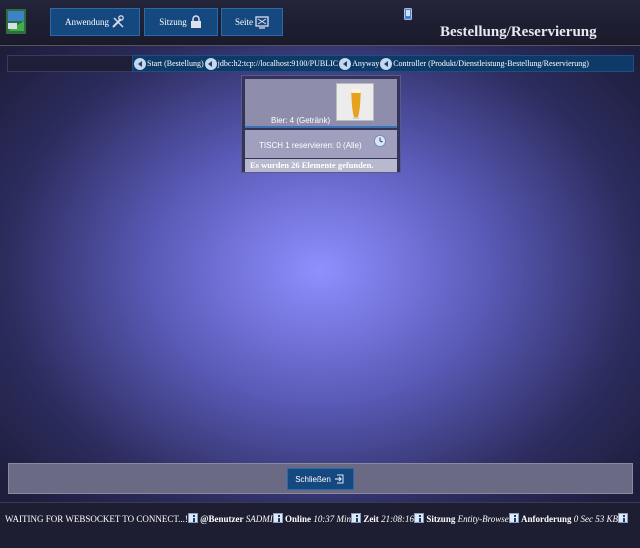 This screenshot has width=640, height=548. Describe the element at coordinates (321, 103) in the screenshot. I see `product-card: Bier: 4 (Getränk)` at that location.